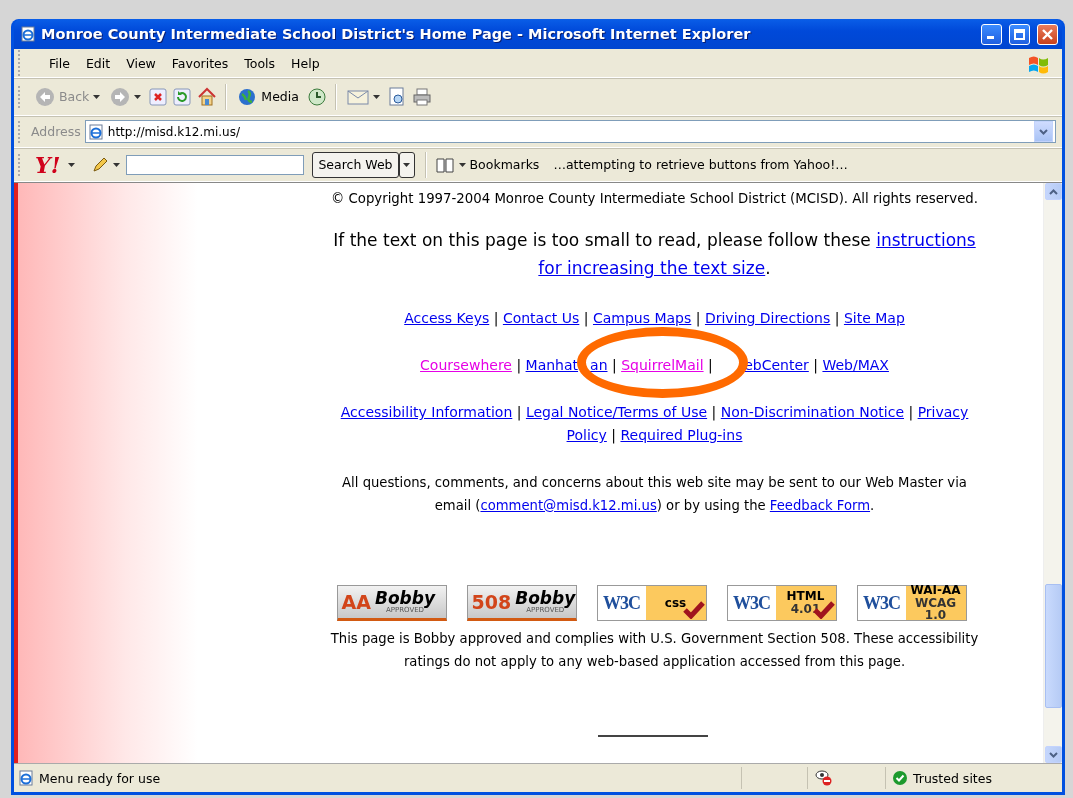 The image size is (1073, 798). I want to click on status-text: Menu ready for use, so click(100, 778).